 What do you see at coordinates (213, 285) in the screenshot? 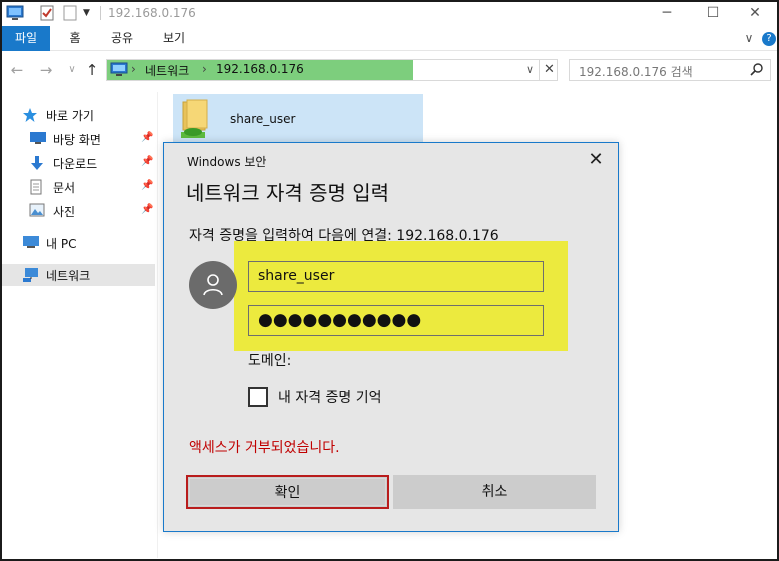
I see `user-avatar-icon` at bounding box center [213, 285].